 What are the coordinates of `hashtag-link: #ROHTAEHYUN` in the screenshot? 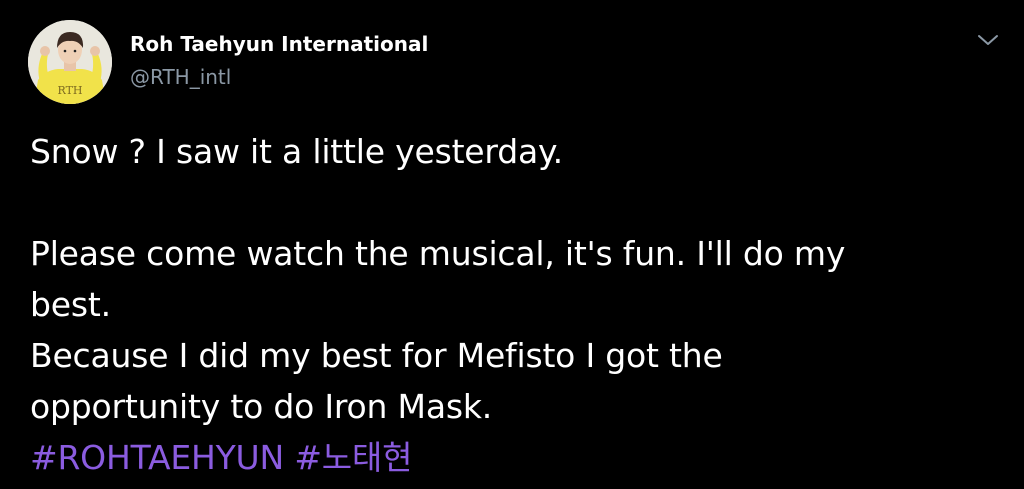 It's located at (157, 457).